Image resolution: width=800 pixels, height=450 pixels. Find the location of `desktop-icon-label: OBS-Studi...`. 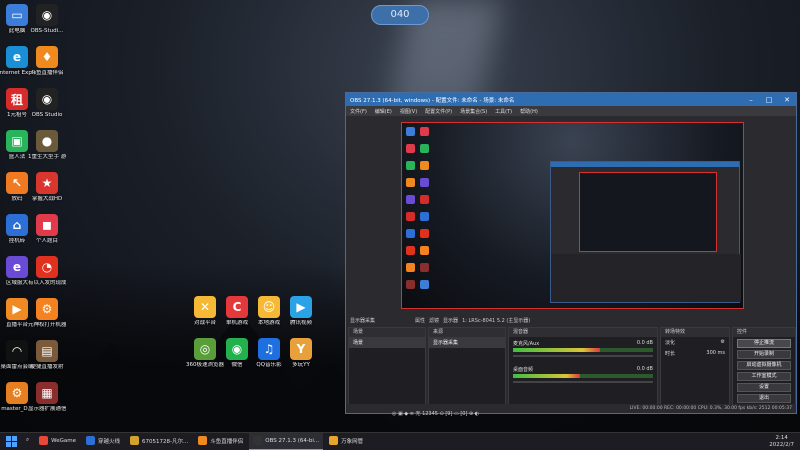

desktop-icon-label: OBS-Studi... is located at coordinates (47, 31).